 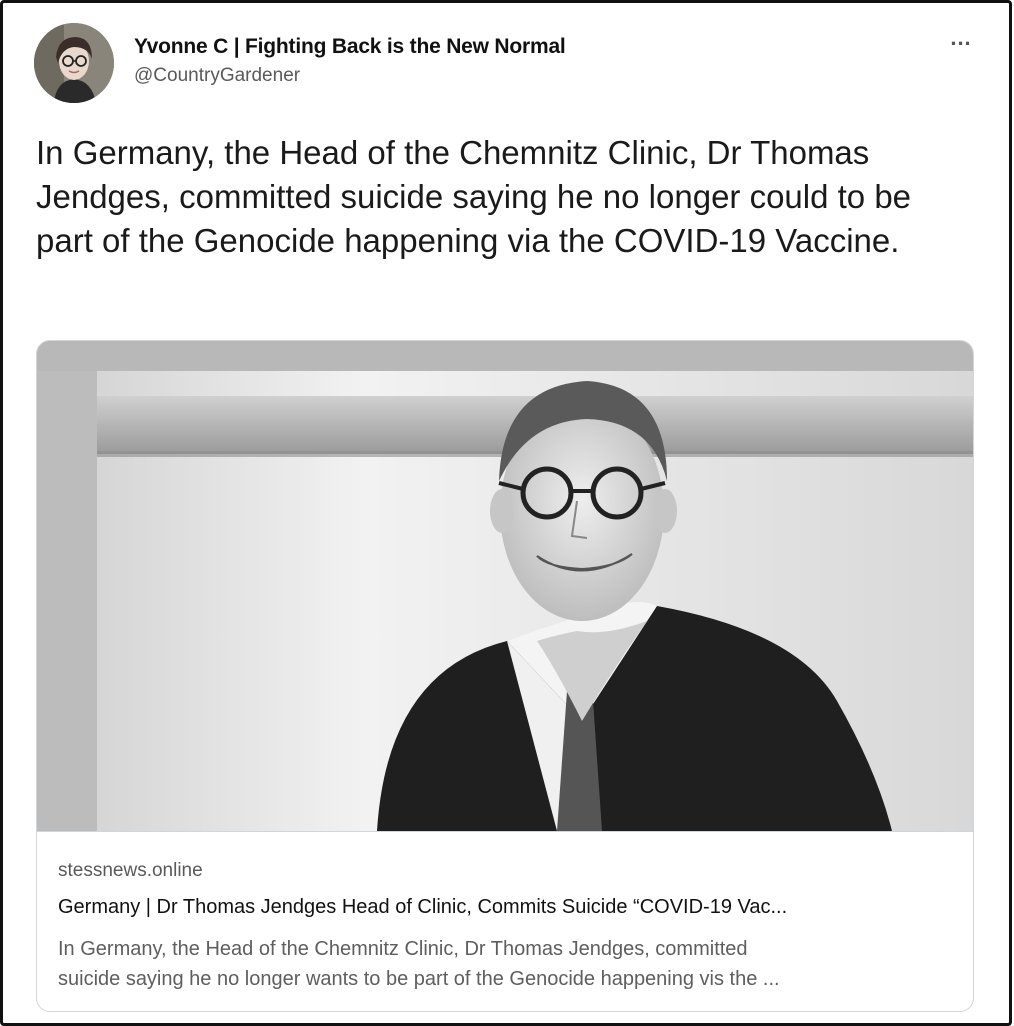 What do you see at coordinates (350, 76) in the screenshot?
I see `author-handle: @CountryGardener` at bounding box center [350, 76].